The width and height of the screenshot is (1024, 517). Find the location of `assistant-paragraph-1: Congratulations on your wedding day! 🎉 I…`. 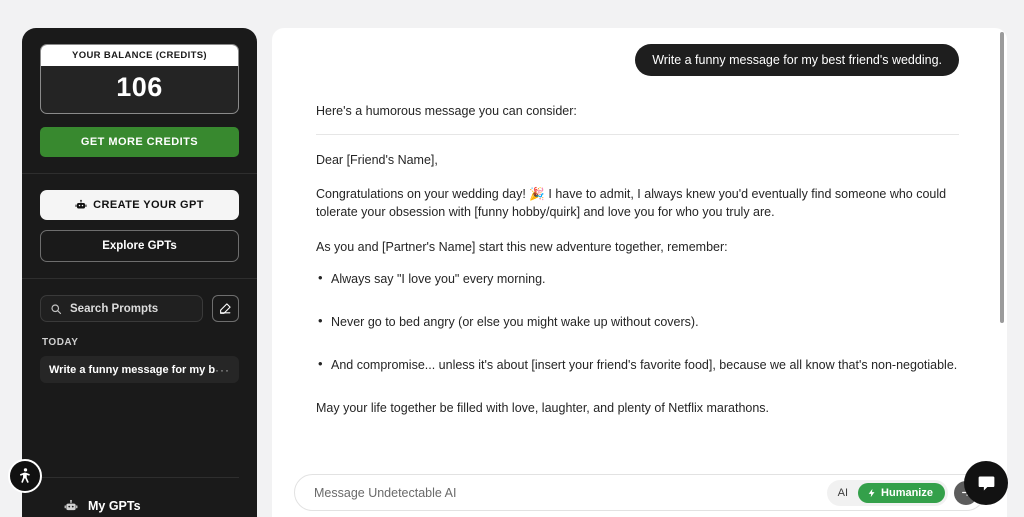

assistant-paragraph-1: Congratulations on your wedding day! 🎉 I… is located at coordinates (631, 203).